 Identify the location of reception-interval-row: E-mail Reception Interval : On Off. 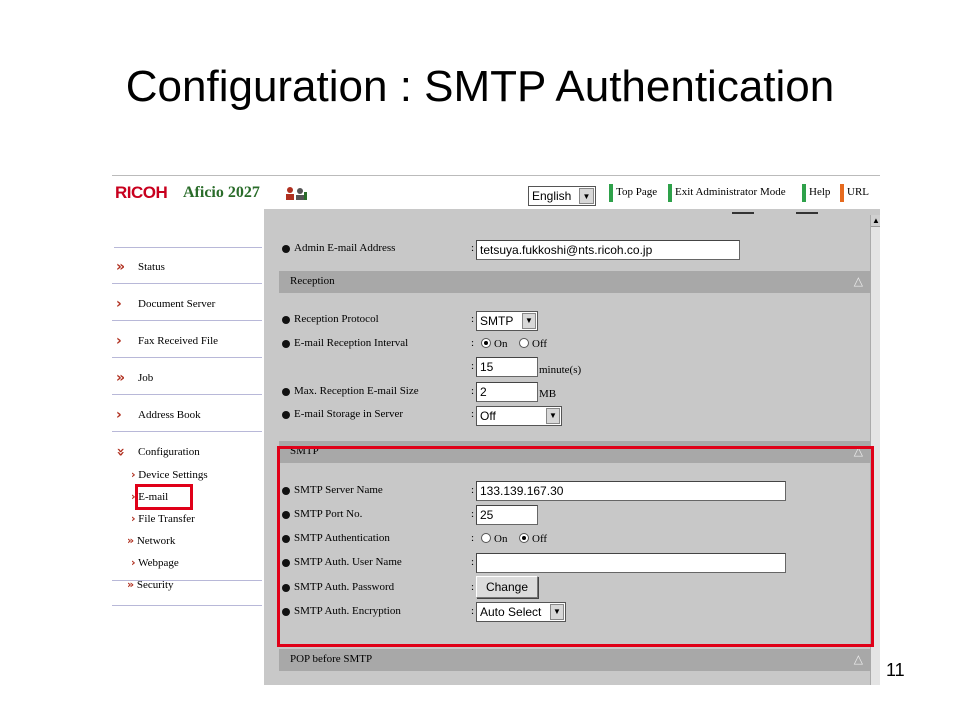
(564, 346).